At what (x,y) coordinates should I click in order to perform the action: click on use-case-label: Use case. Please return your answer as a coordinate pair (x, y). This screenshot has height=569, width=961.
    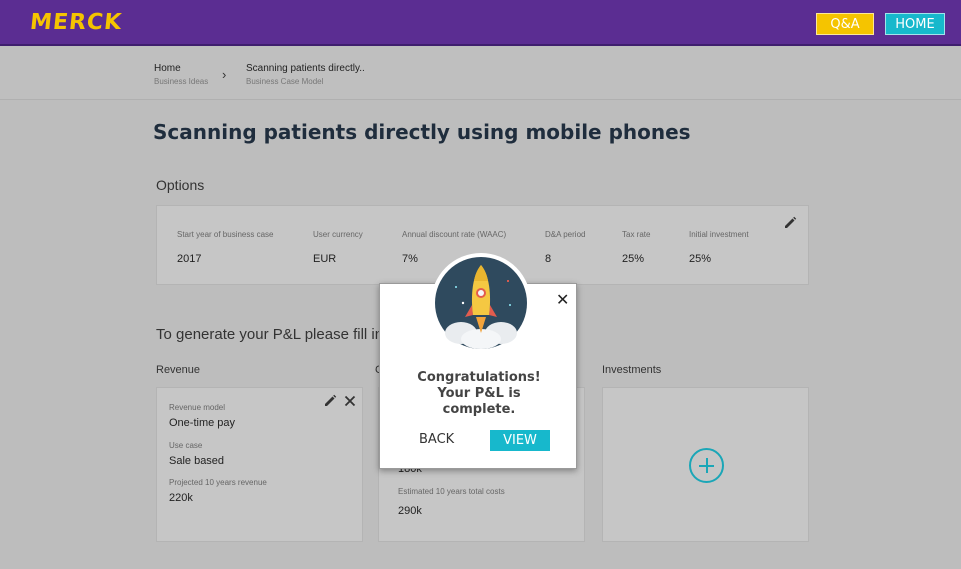
    Looking at the image, I should click on (186, 445).